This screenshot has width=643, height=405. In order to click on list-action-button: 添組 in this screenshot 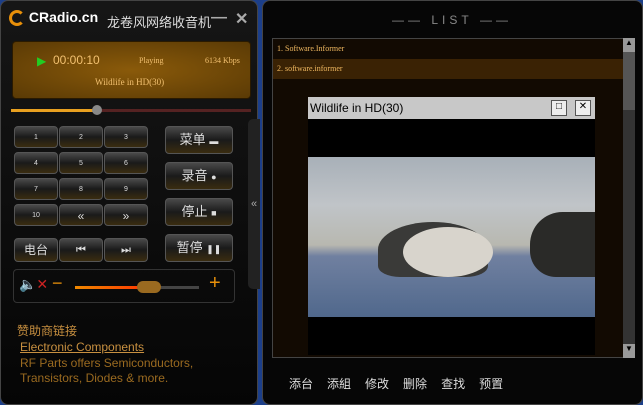, I will do `click(339, 384)`.